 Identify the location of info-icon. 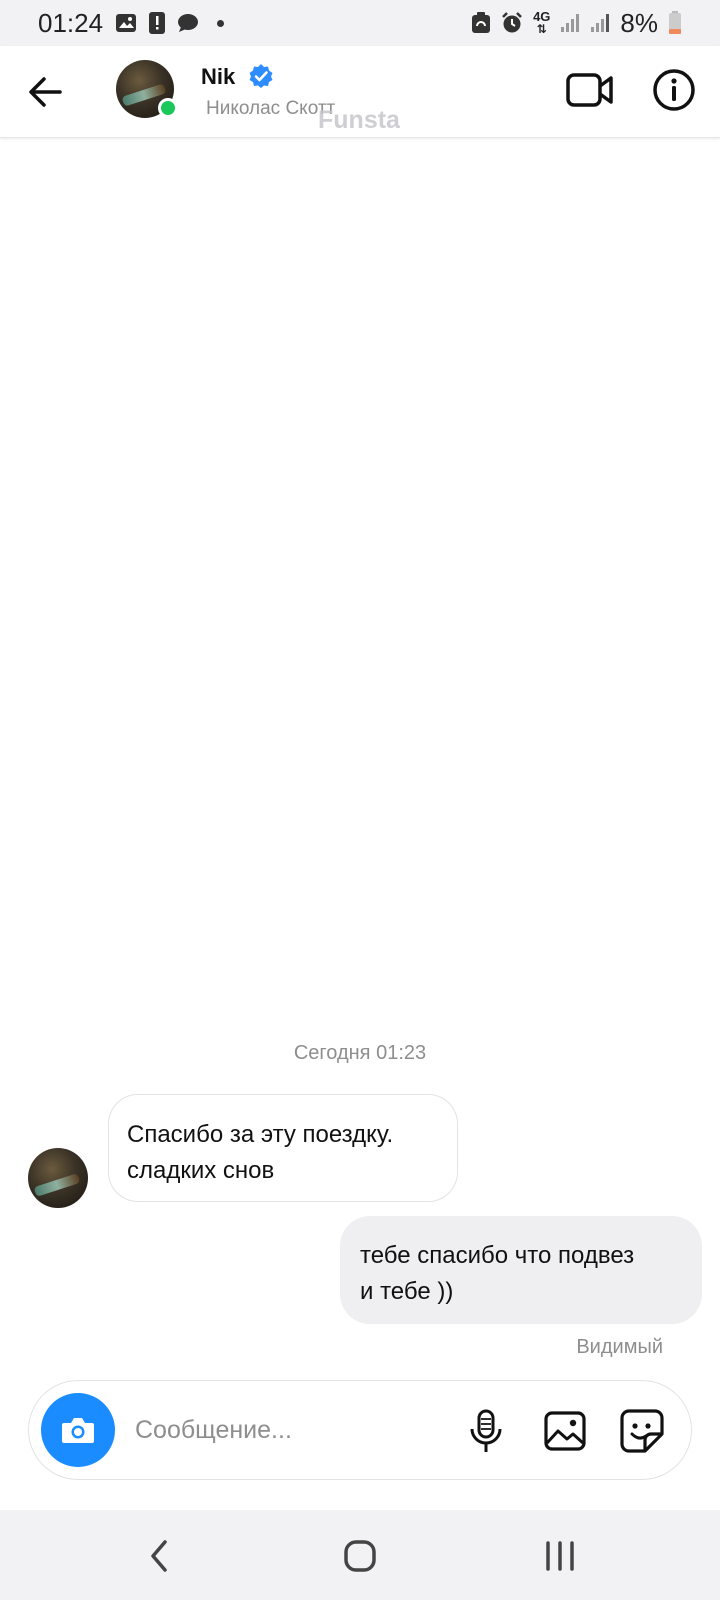
(674, 90).